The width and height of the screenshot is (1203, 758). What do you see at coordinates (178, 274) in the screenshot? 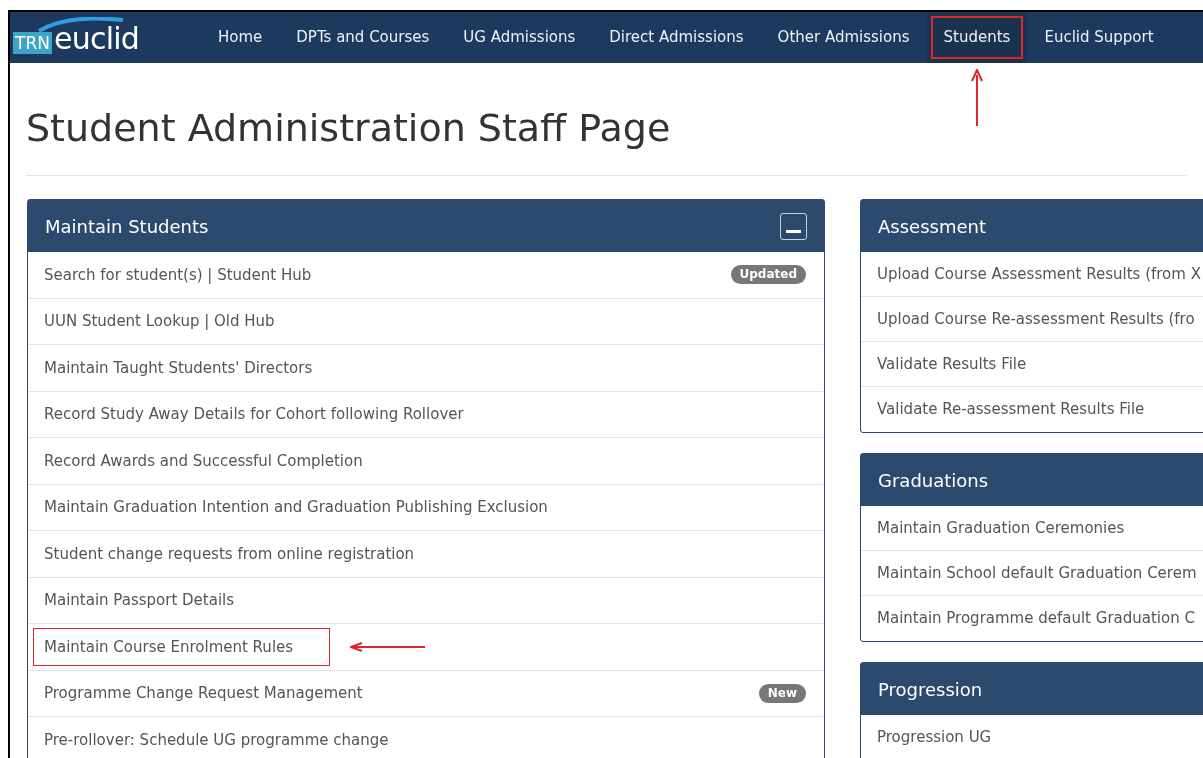
I see `menu-link: Search for student(s) | Student Hub` at bounding box center [178, 274].